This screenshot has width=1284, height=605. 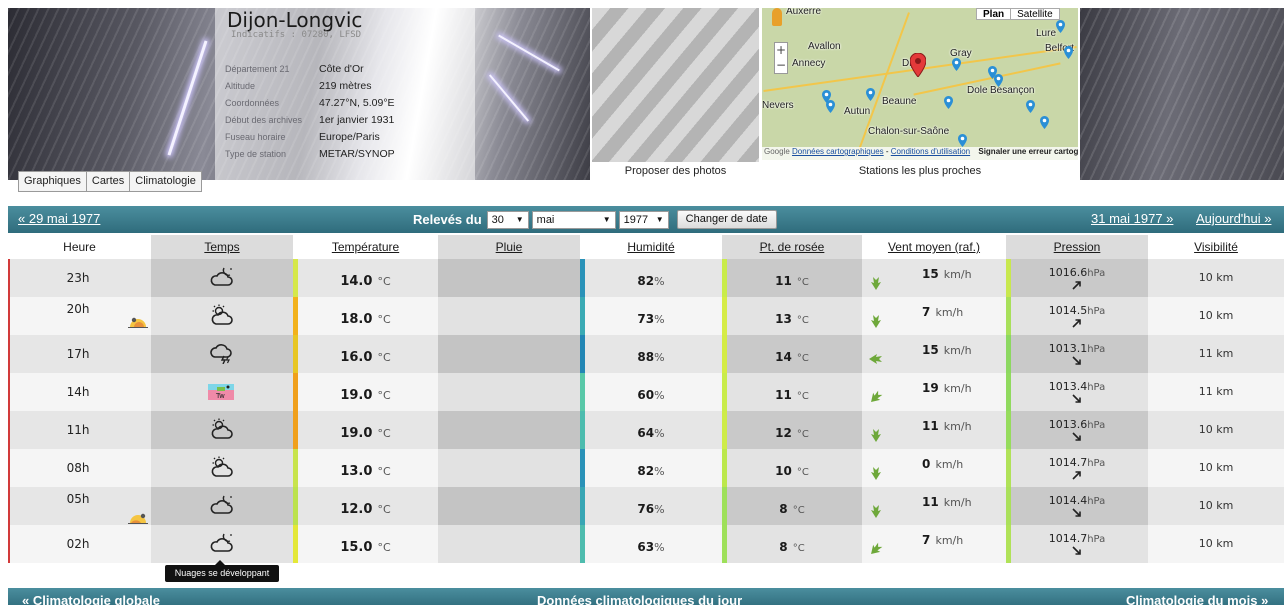 I want to click on pressure-trend-falling-icon, so click(x=1076, y=436).